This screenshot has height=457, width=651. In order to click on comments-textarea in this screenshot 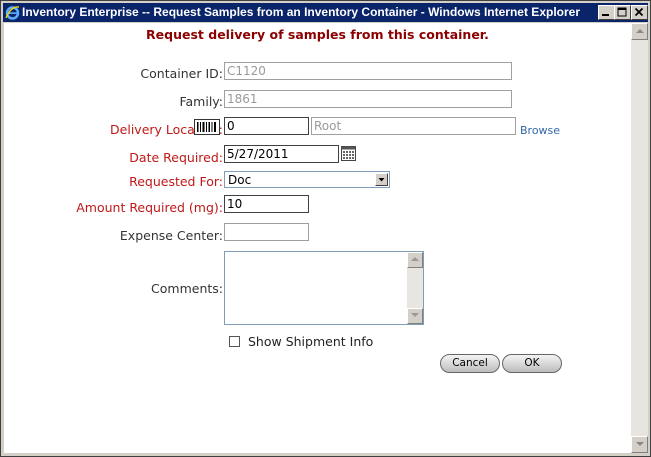, I will do `click(324, 288)`.